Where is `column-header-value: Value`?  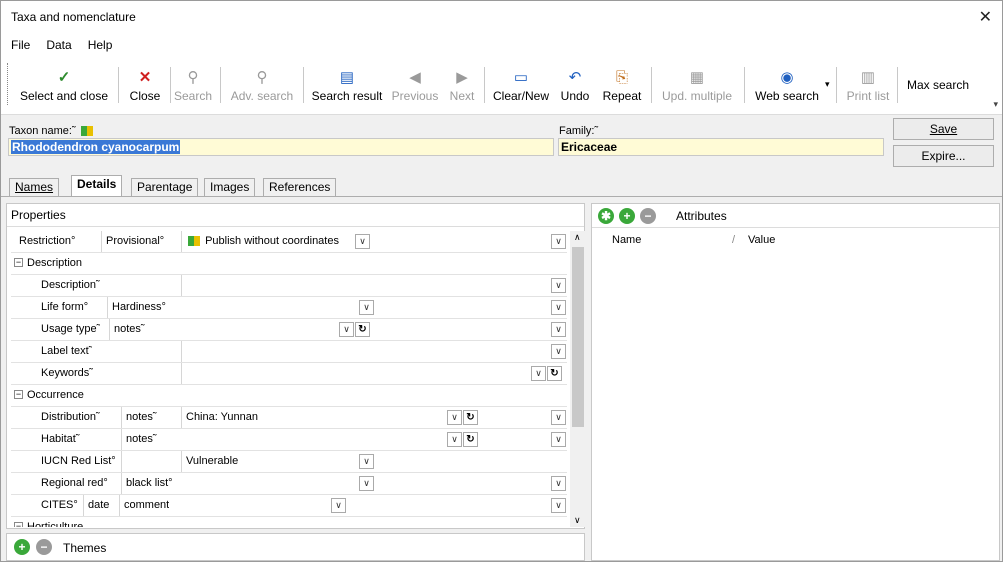 column-header-value: Value is located at coordinates (761, 240).